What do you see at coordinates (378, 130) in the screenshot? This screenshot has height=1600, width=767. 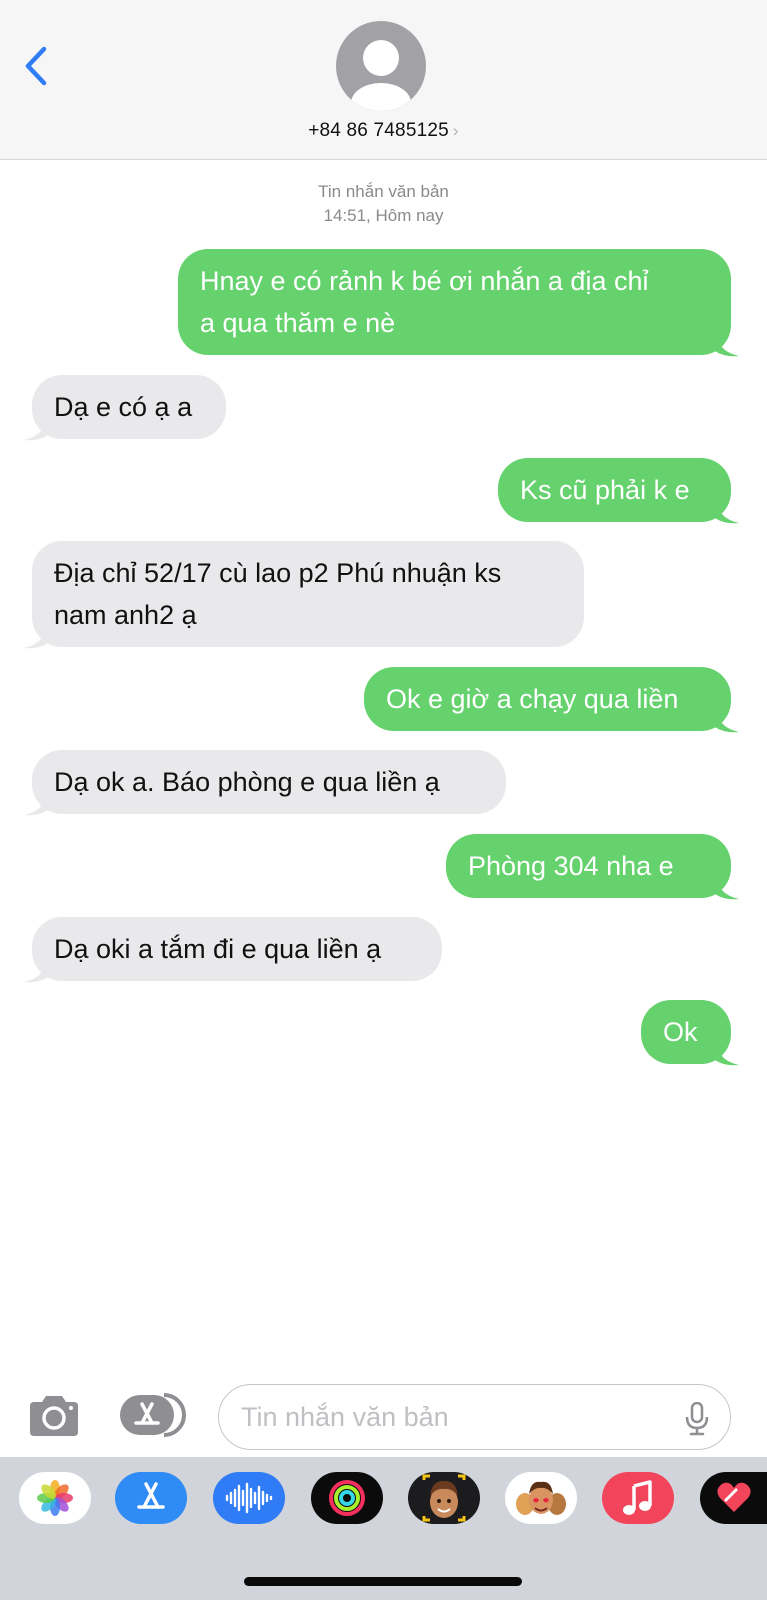 I see `contact-number: +84 86 7485125` at bounding box center [378, 130].